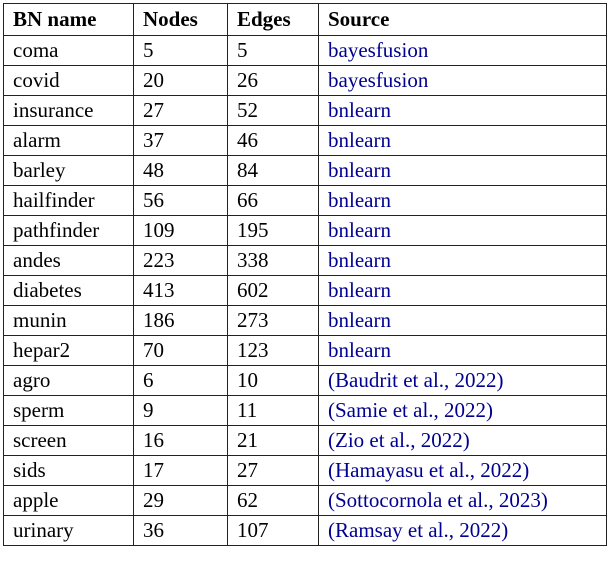  What do you see at coordinates (68, 380) in the screenshot?
I see `cell-bn-name: agro` at bounding box center [68, 380].